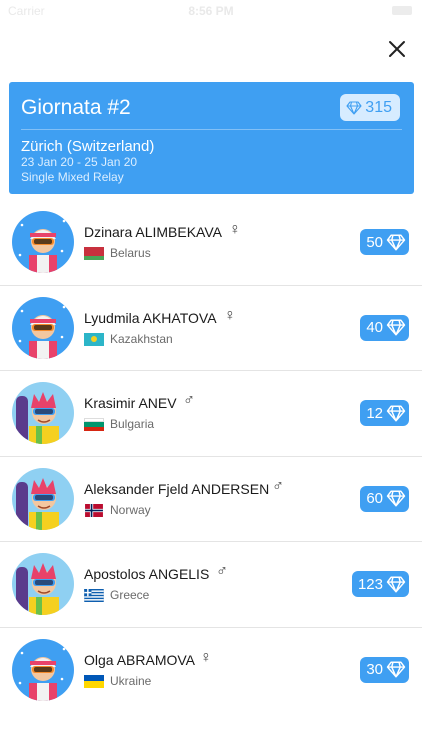 This screenshot has width=422, height=750. I want to click on athlete-country: Greece, so click(130, 595).